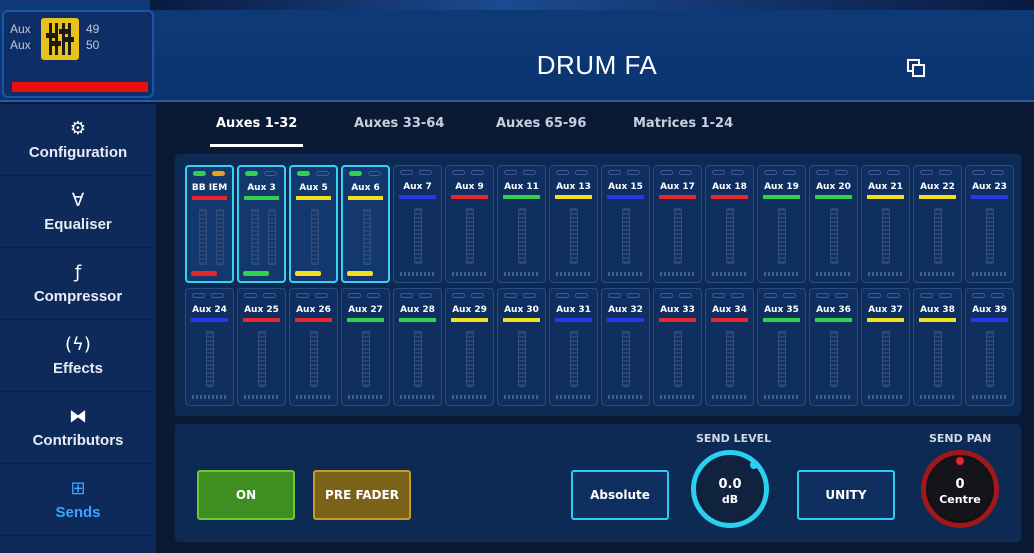  What do you see at coordinates (573, 347) in the screenshot?
I see `aux-strip: Aux 31` at bounding box center [573, 347].